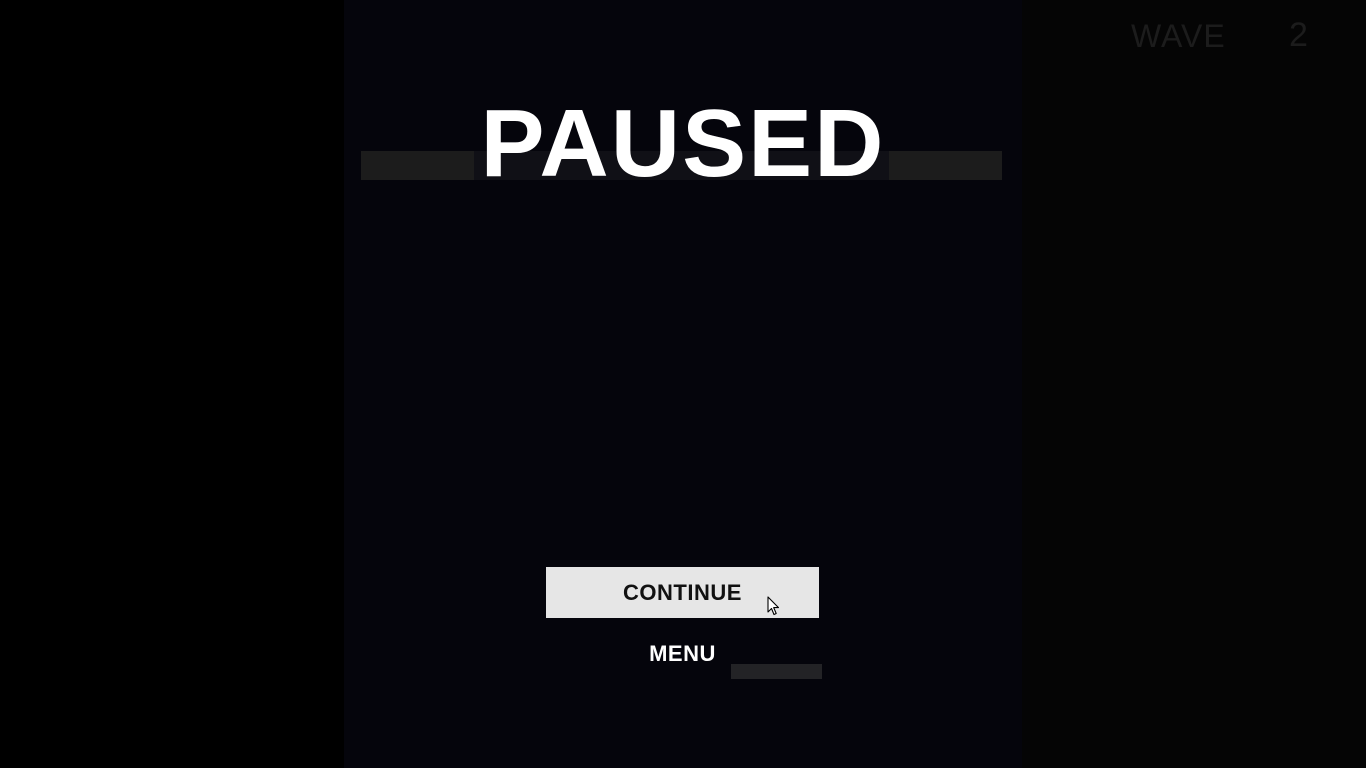  I want to click on menu-button: MENU, so click(682, 654).